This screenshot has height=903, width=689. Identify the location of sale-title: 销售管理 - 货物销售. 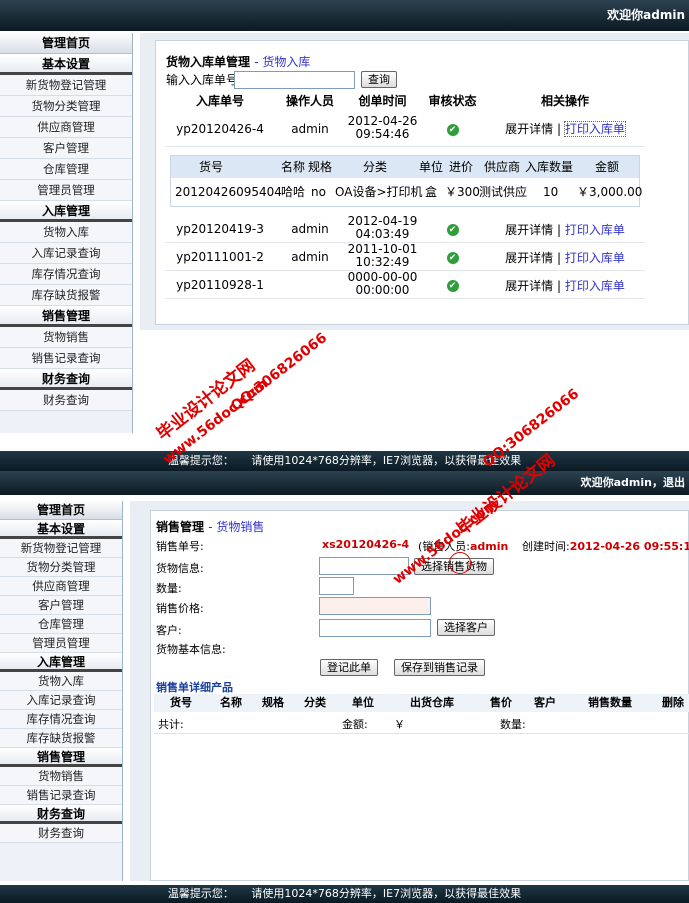
(210, 526).